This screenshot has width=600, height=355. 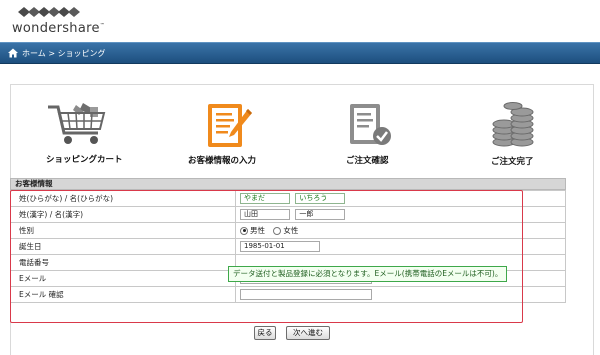 I want to click on logo-text: wondershare™, so click(x=59, y=28).